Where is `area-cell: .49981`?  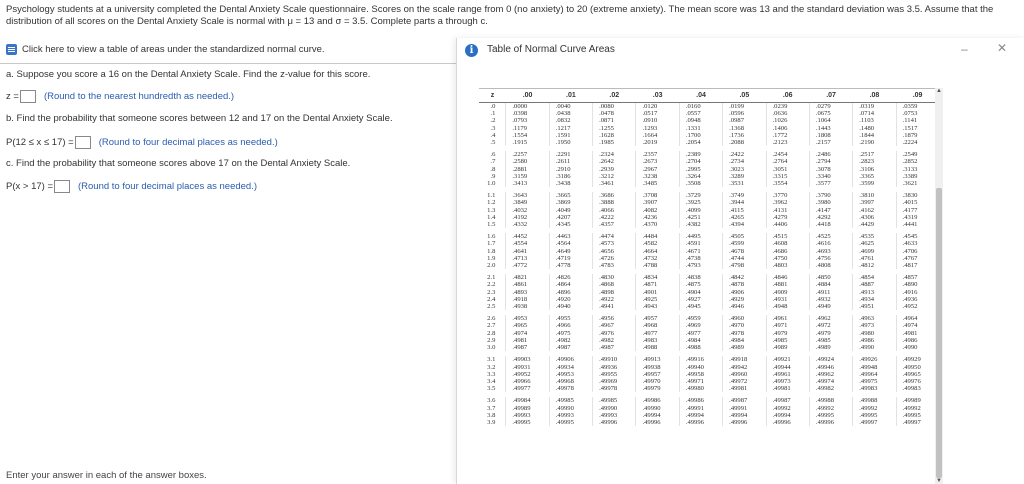 area-cell: .49981 is located at coordinates (744, 389).